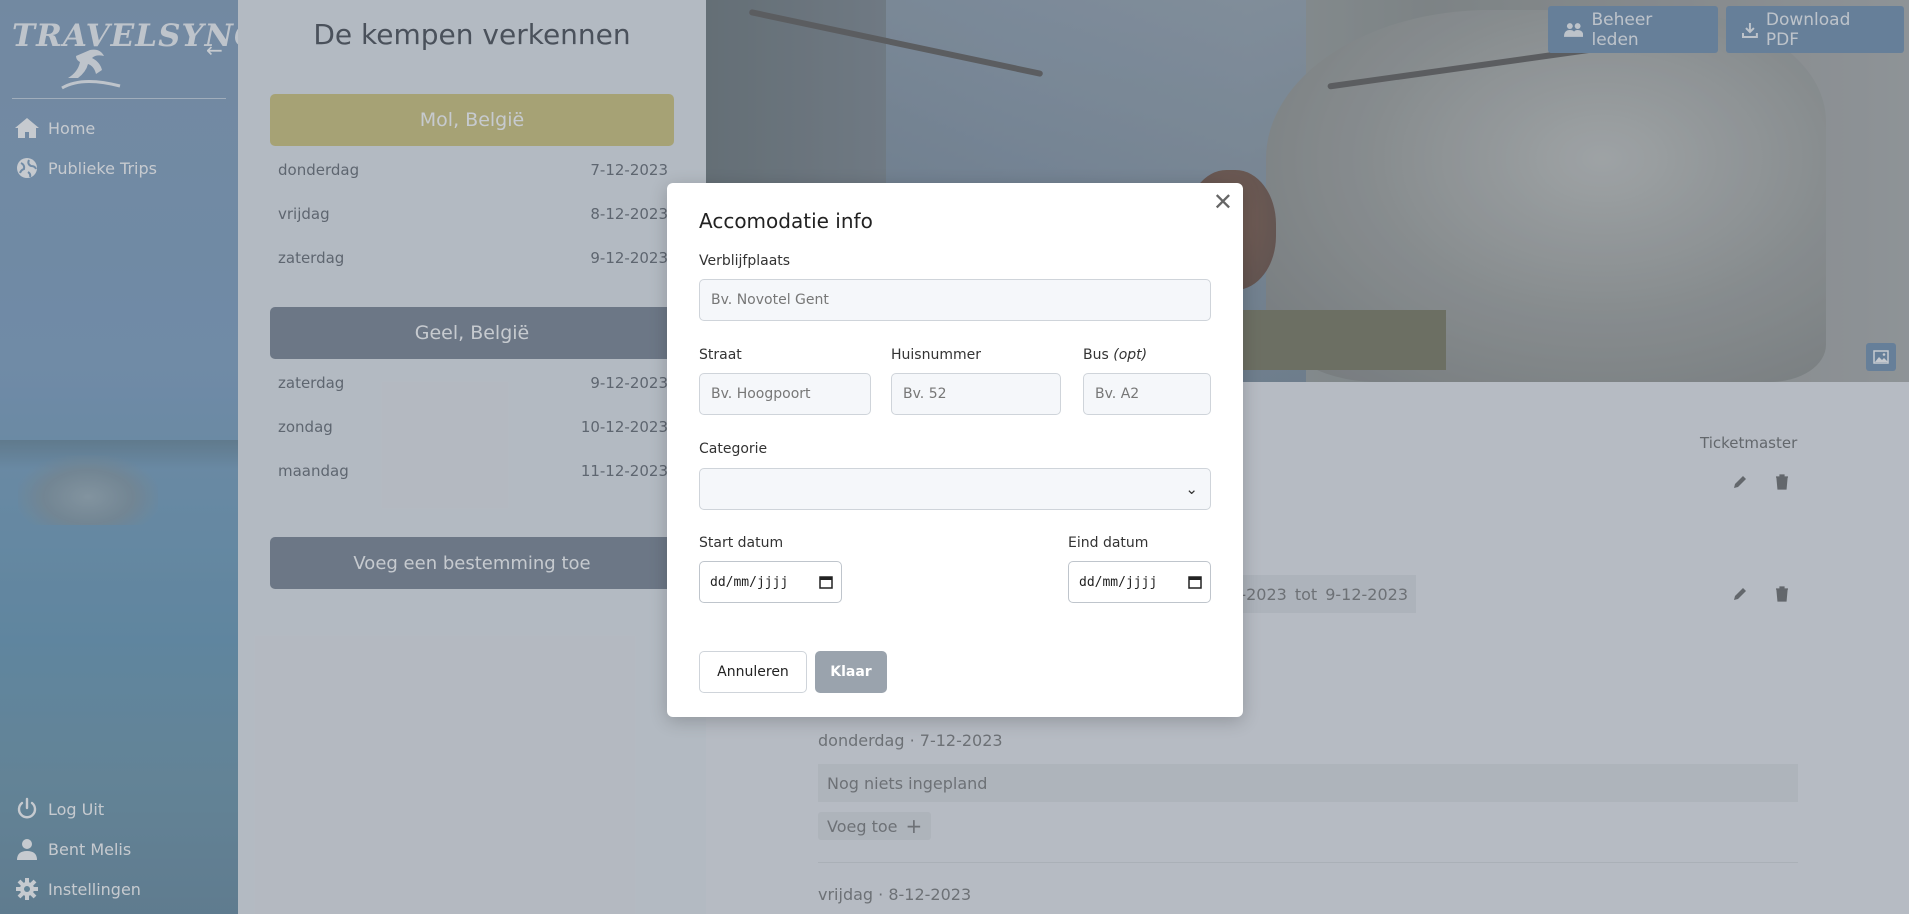 Image resolution: width=1909 pixels, height=914 pixels. I want to click on end-date-value: dd/mm/jjjj, so click(1118, 582).